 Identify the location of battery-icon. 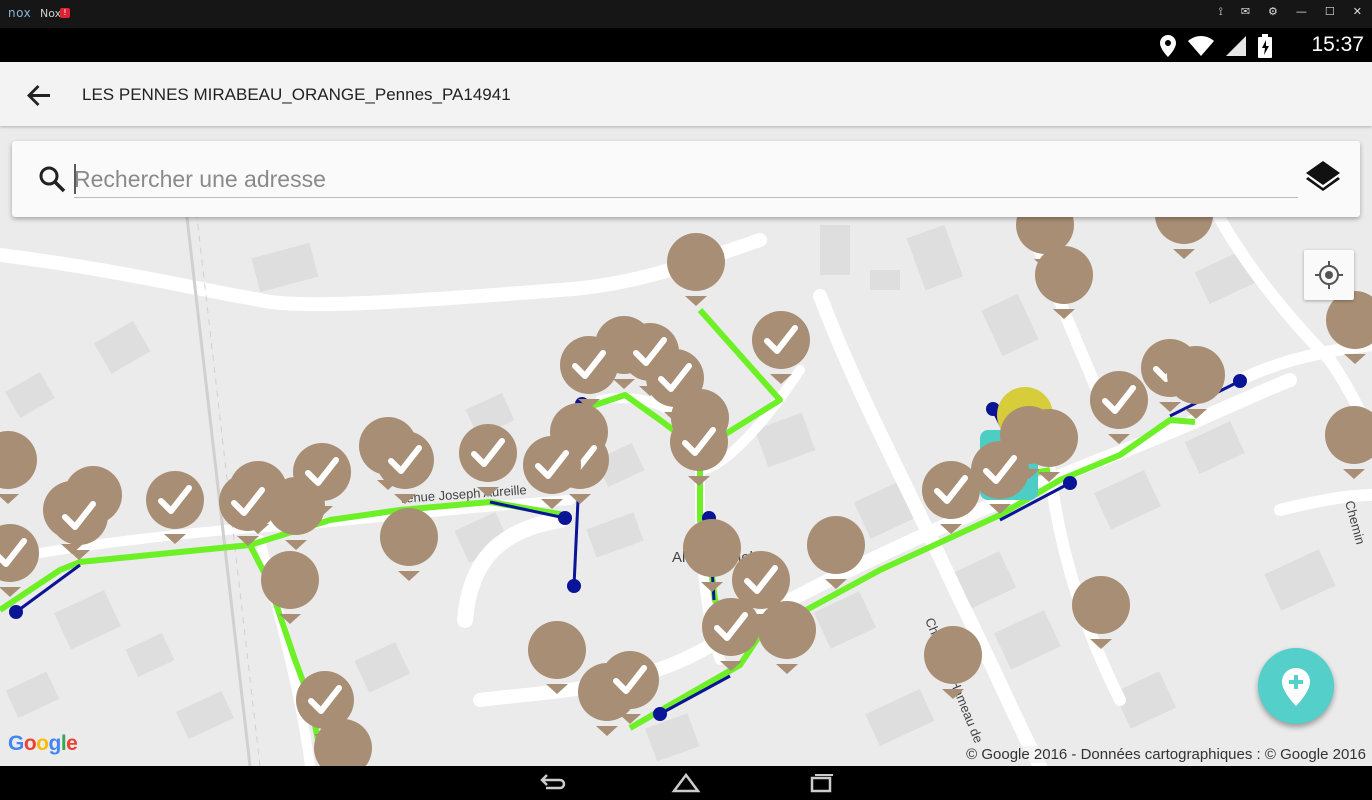
(1265, 46).